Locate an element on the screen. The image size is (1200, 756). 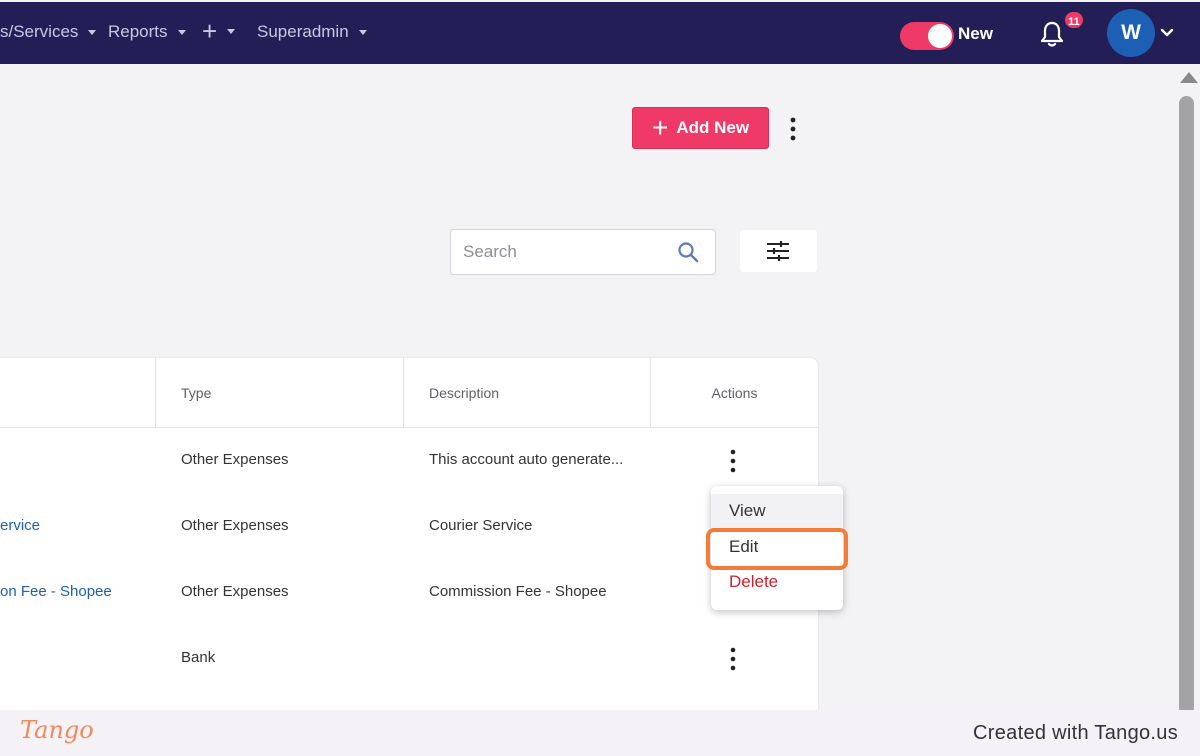
add-new-button: + Add New is located at coordinates (700, 128).